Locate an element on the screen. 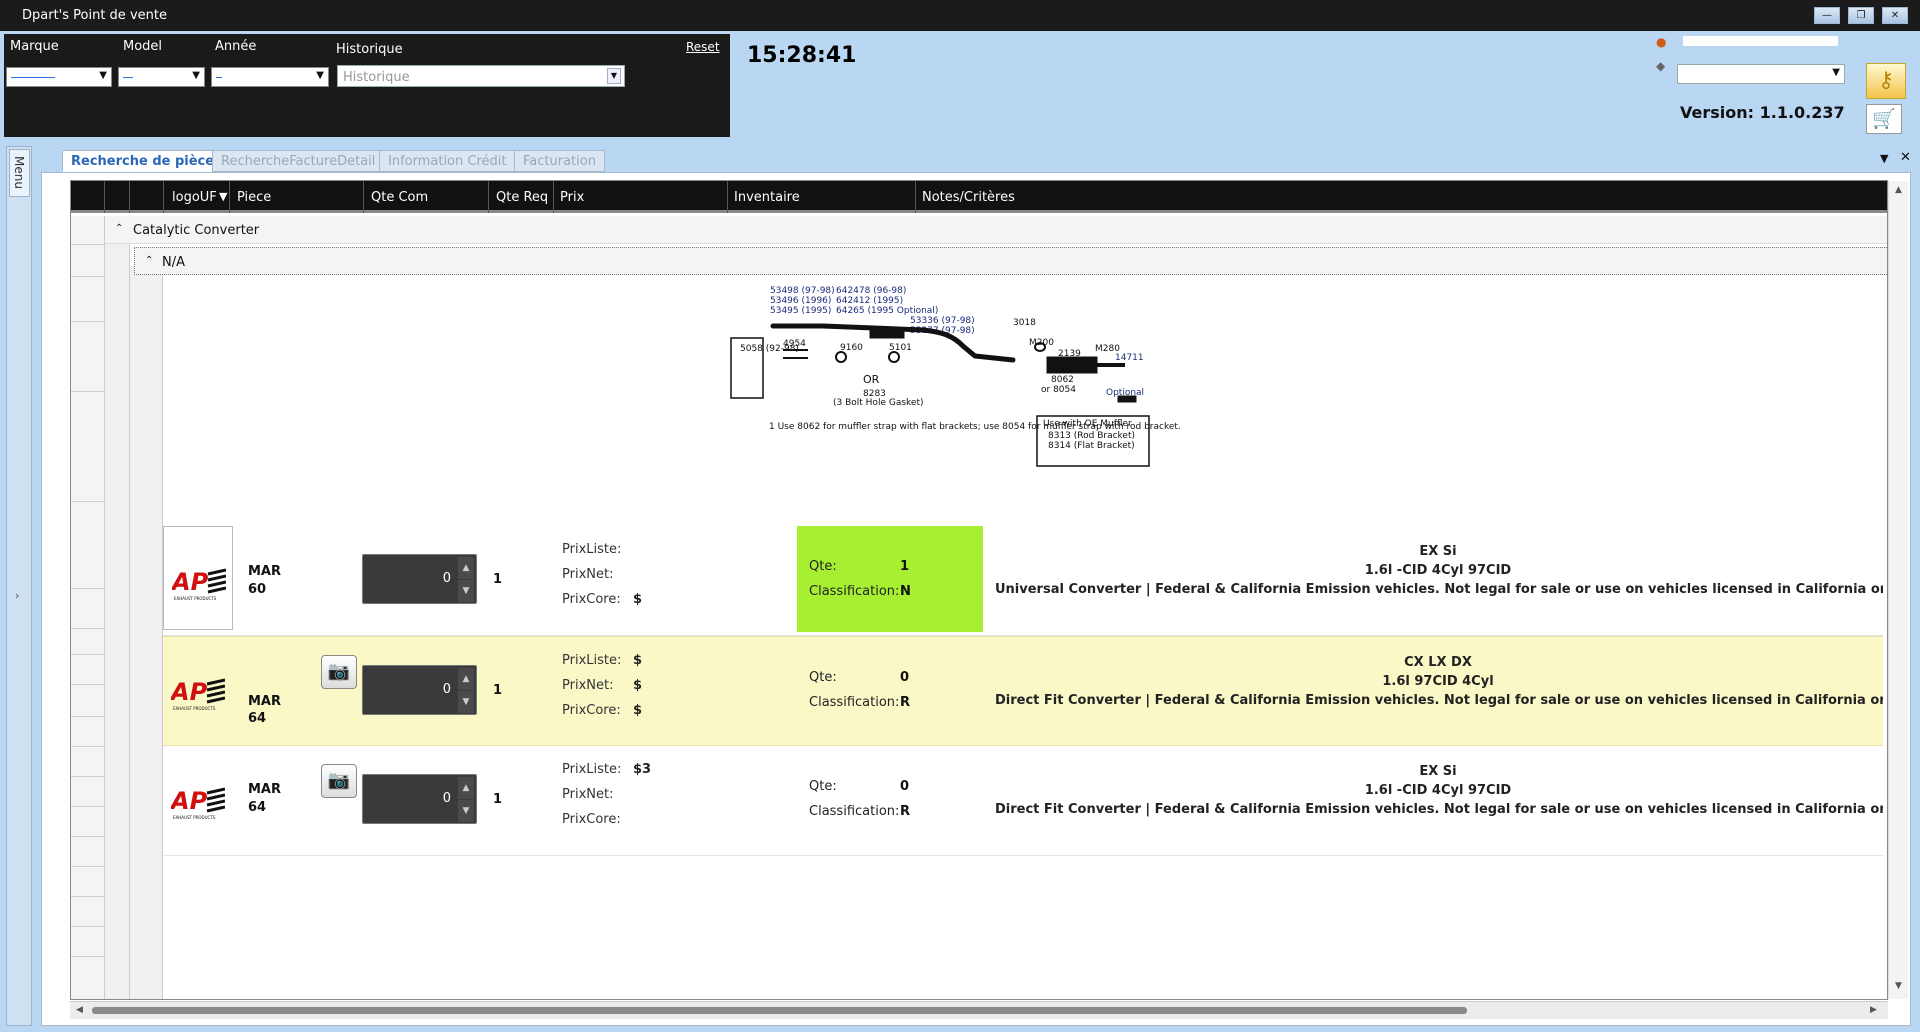 Image resolution: width=1920 pixels, height=1032 pixels. title-bar: Dpart's Point de vente — ❐ ✕ is located at coordinates (960, 15).